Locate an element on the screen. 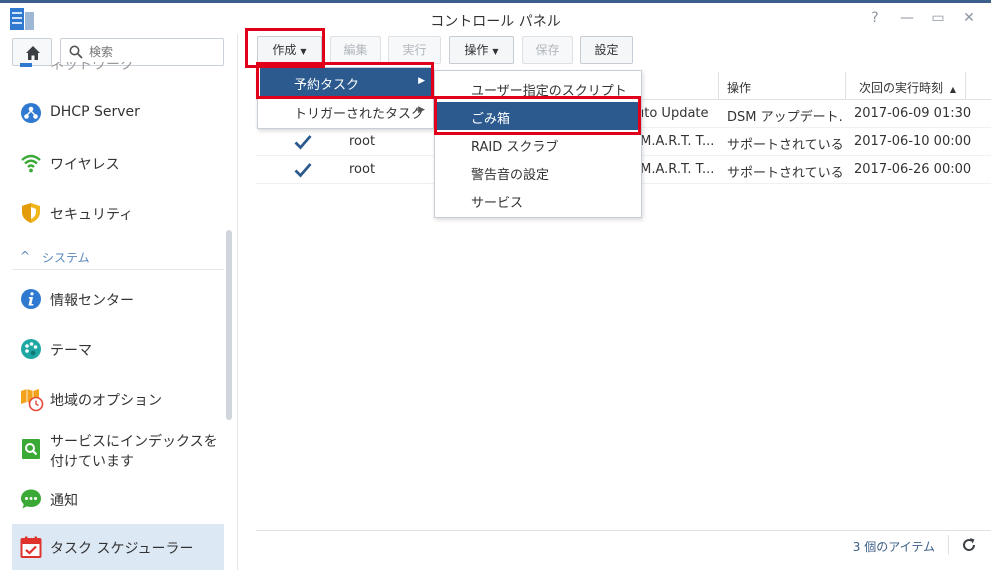  search-icon is located at coordinates (76, 52).